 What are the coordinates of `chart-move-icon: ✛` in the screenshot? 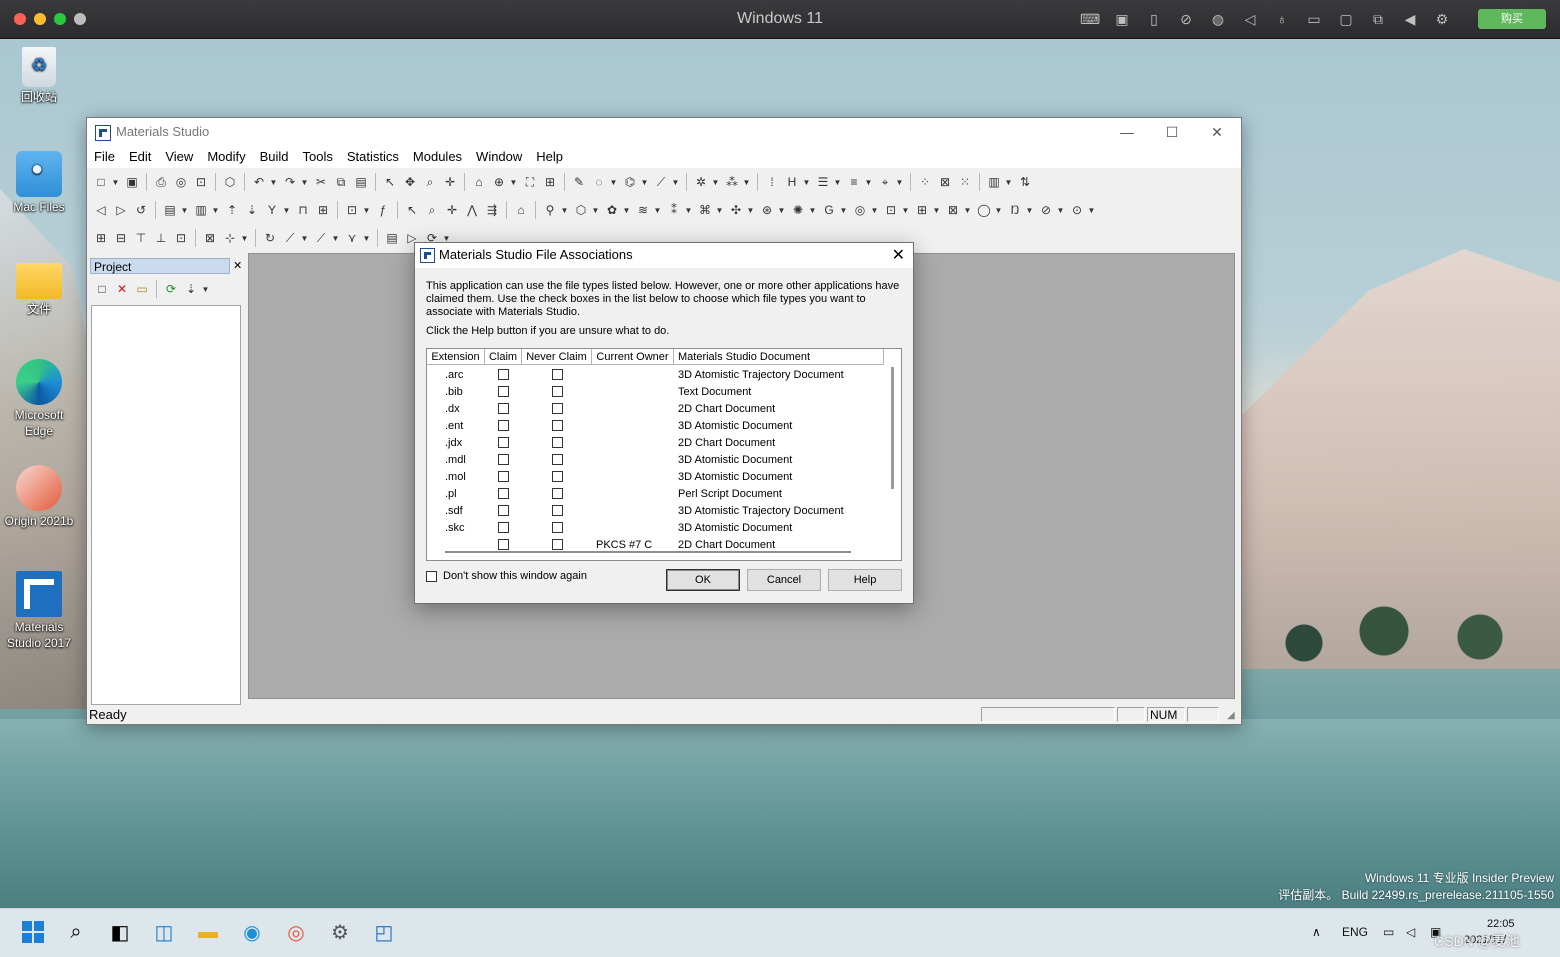 It's located at (452, 210).